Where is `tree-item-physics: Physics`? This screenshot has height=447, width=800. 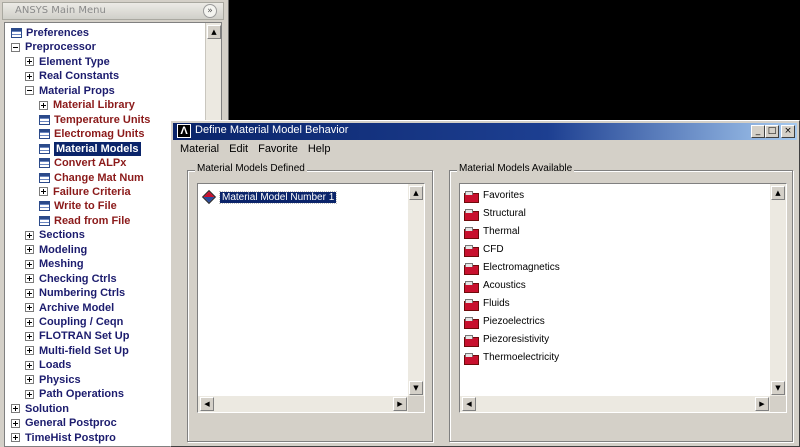 tree-item-physics: Physics is located at coordinates (53, 380).